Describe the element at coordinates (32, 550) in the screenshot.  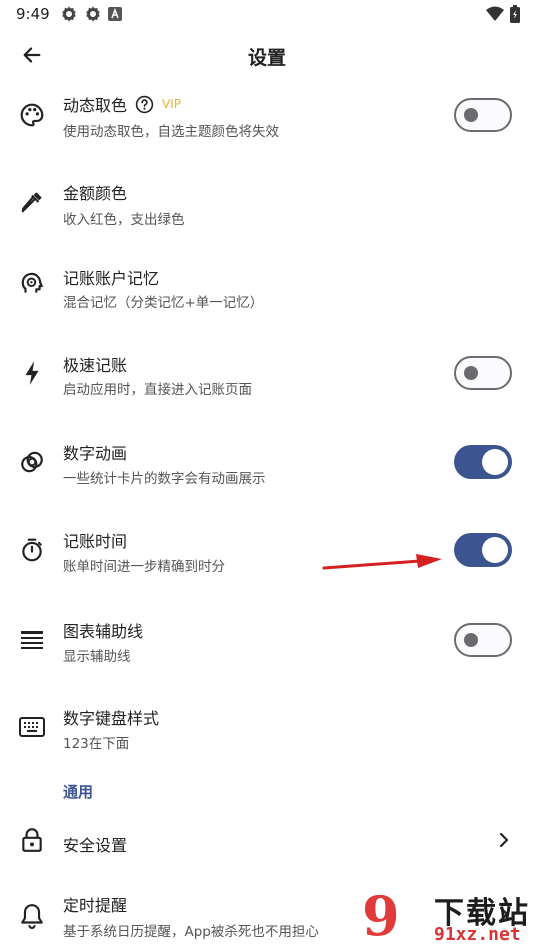
I see `timer-icon` at that location.